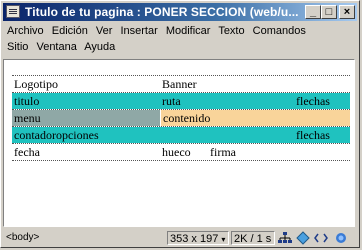 The image size is (362, 250). I want to click on titulo-cell: titulo, so click(26, 101).